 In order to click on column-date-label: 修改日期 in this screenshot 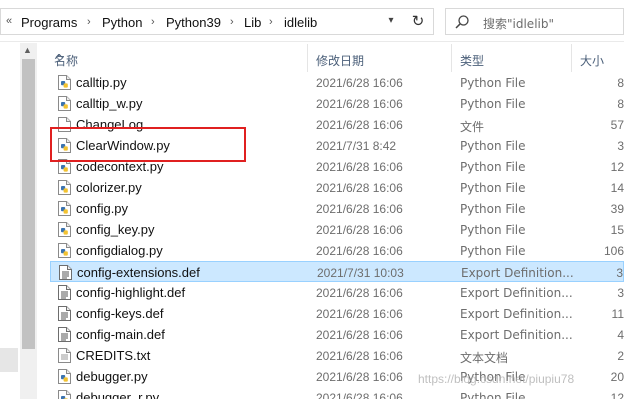, I will do `click(340, 61)`.